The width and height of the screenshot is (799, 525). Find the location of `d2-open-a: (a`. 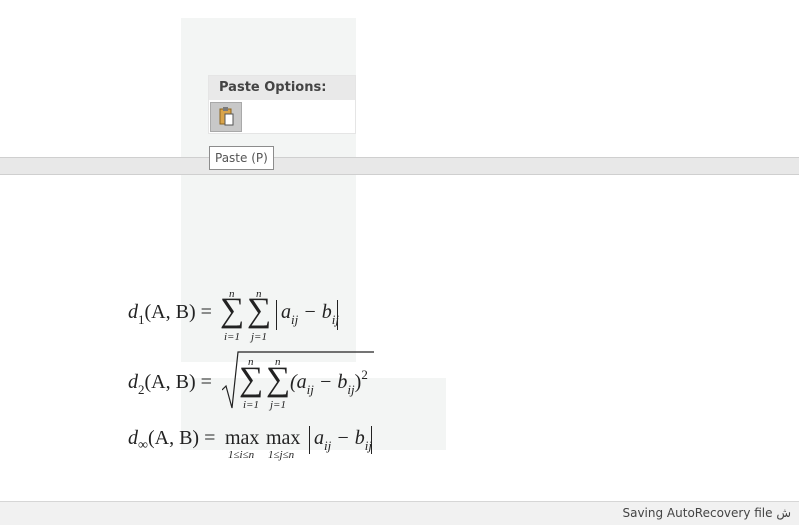

d2-open-a: (a is located at coordinates (298, 382).